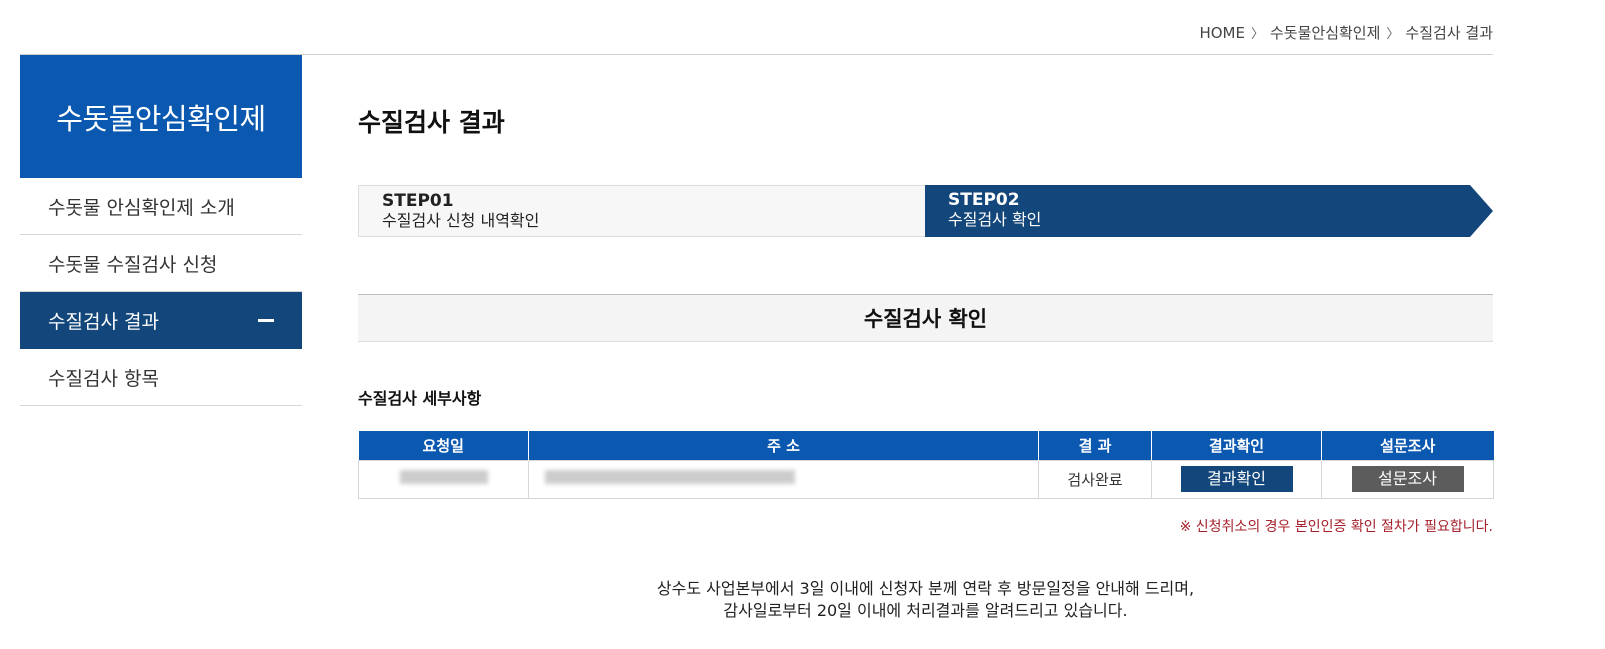  Describe the element at coordinates (161, 116) in the screenshot. I see `sidebar-title: 수돗물안심확인제` at that location.